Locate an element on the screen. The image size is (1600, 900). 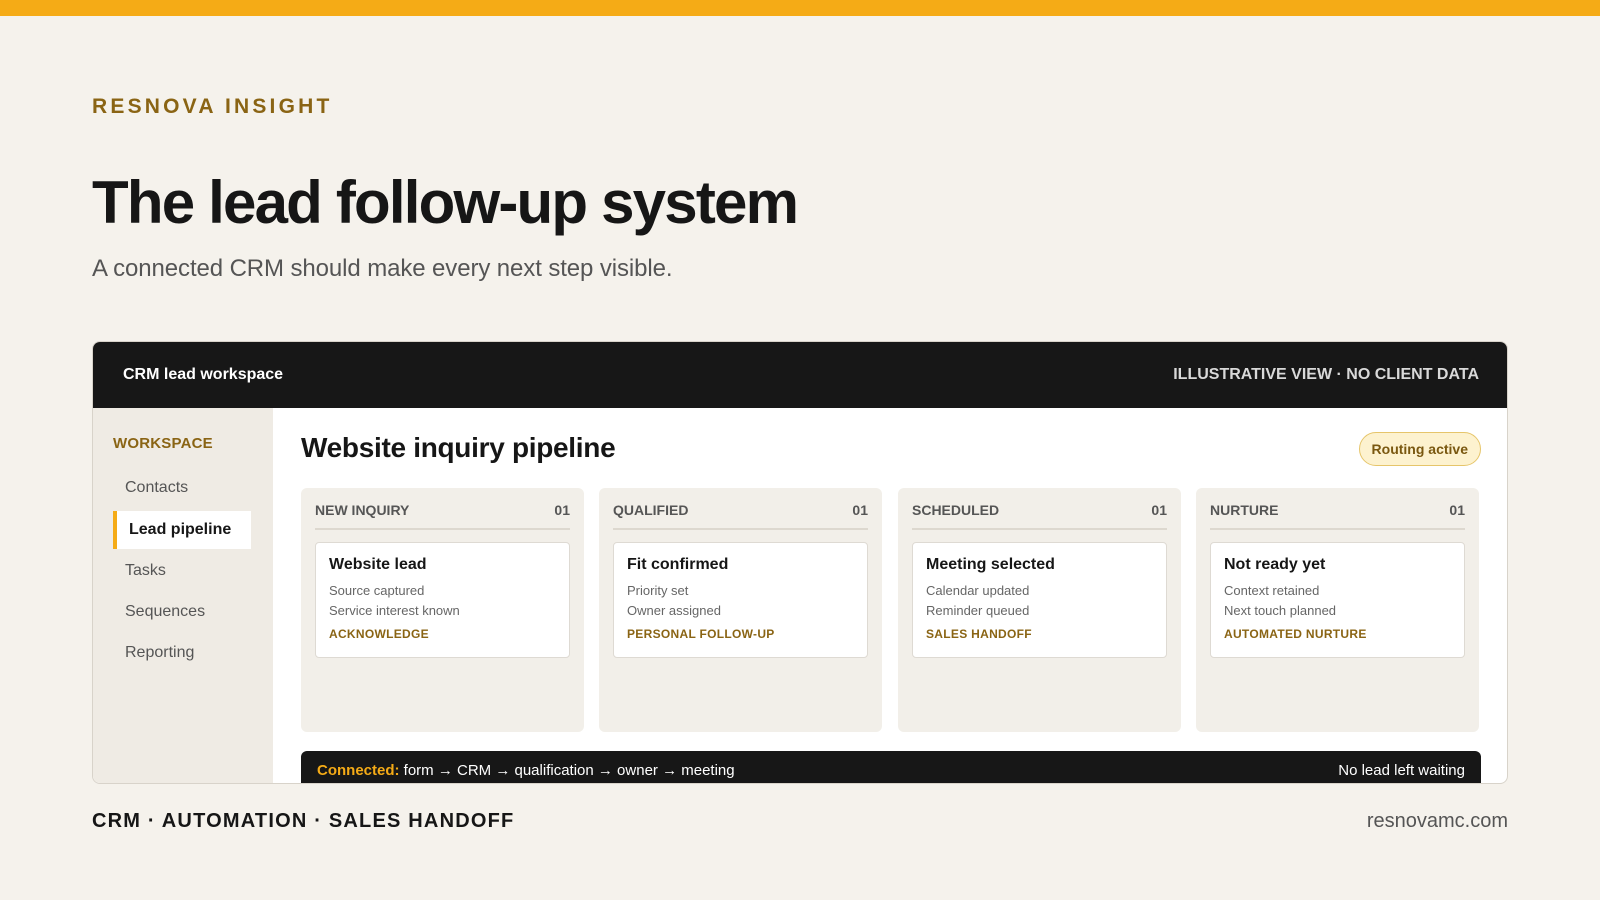
card-title: Not ready yet is located at coordinates (1275, 564).